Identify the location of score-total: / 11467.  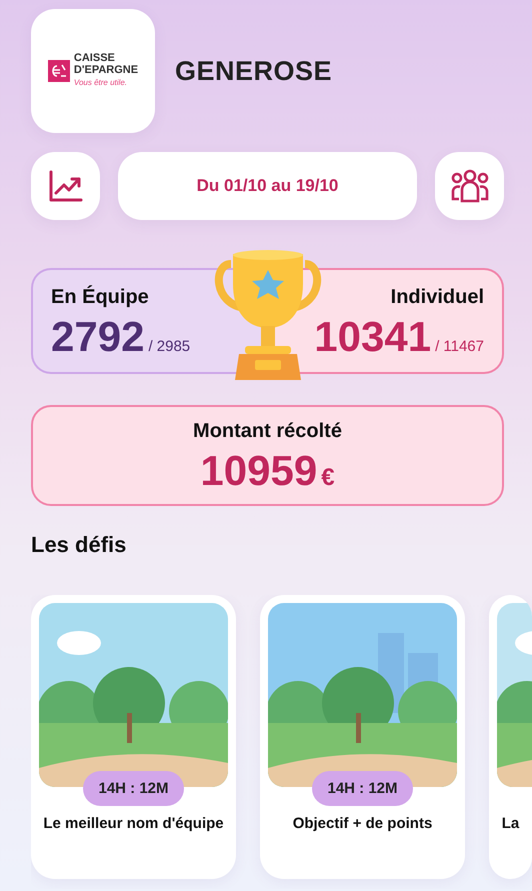
(459, 346).